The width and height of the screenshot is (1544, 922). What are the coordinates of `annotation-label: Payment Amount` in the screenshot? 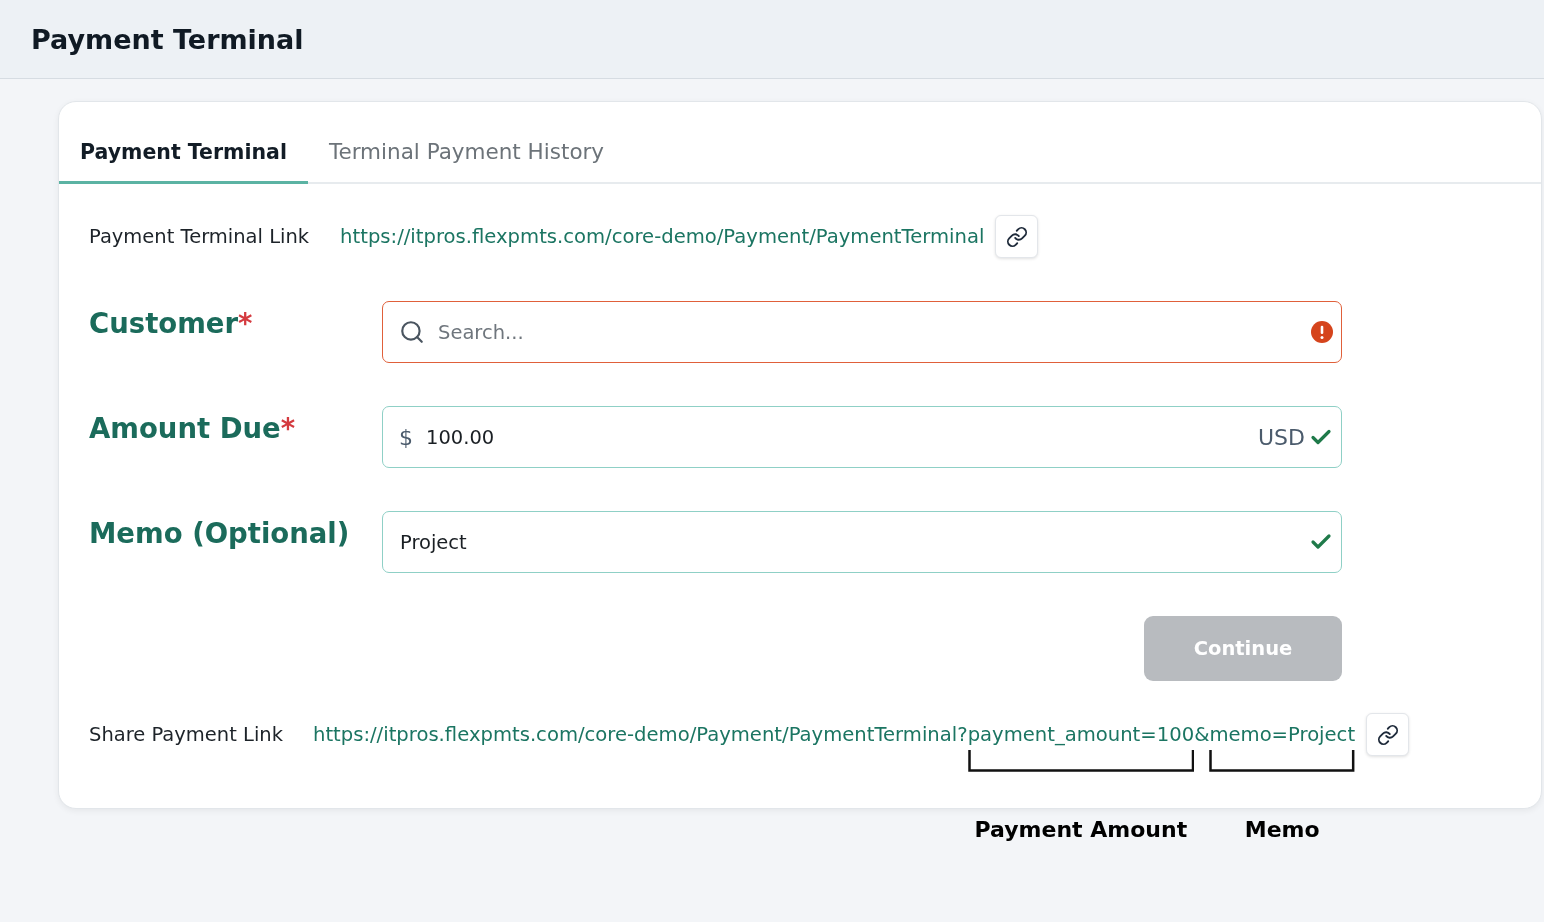 It's located at (1081, 829).